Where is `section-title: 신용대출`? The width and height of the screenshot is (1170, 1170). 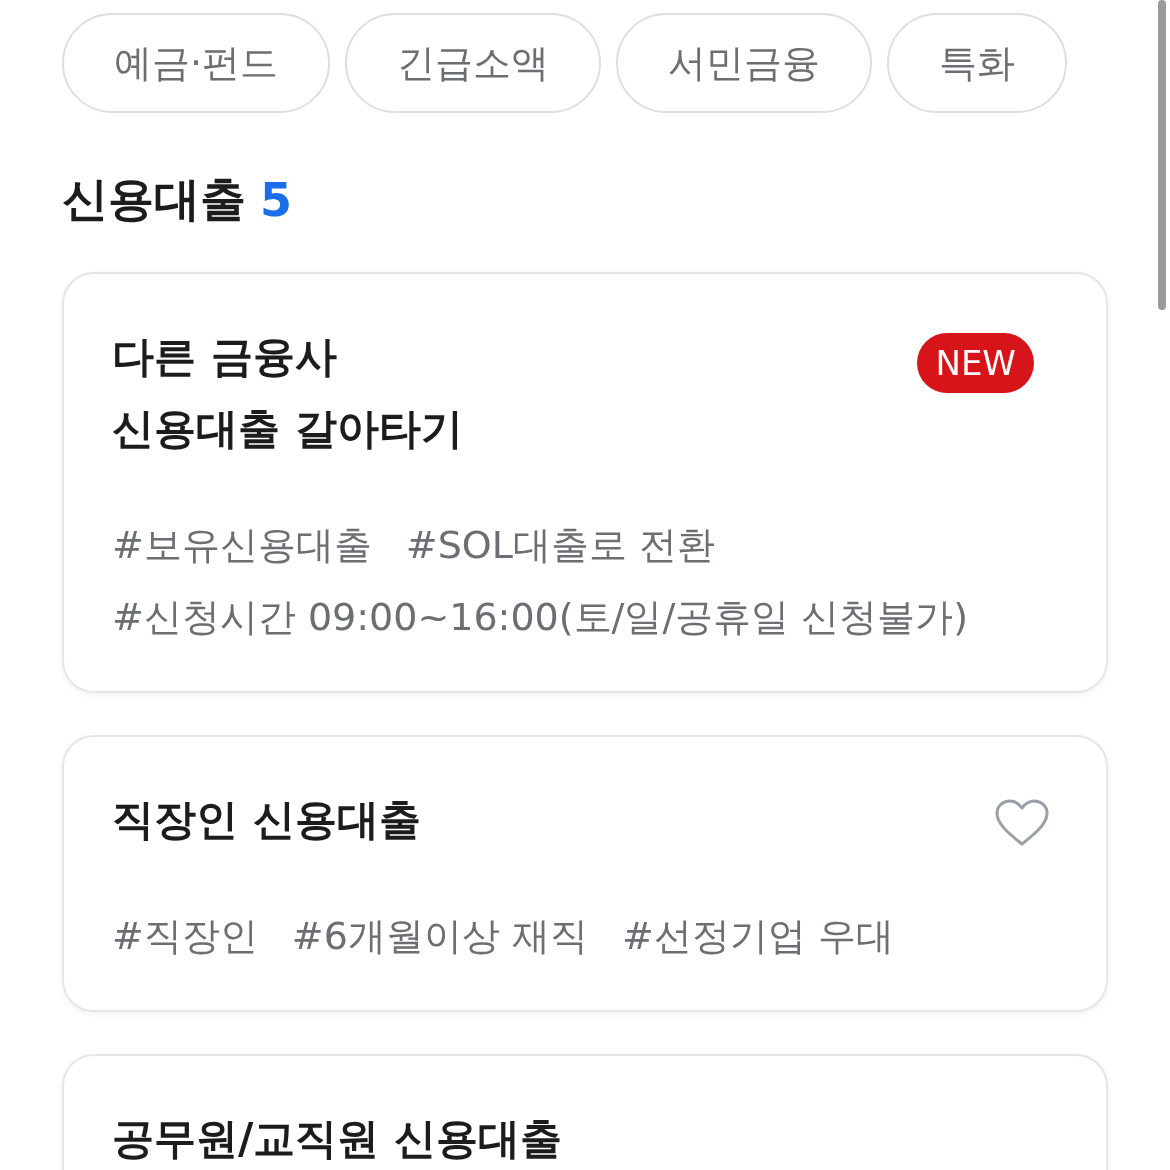
section-title: 신용대출 is located at coordinates (154, 199).